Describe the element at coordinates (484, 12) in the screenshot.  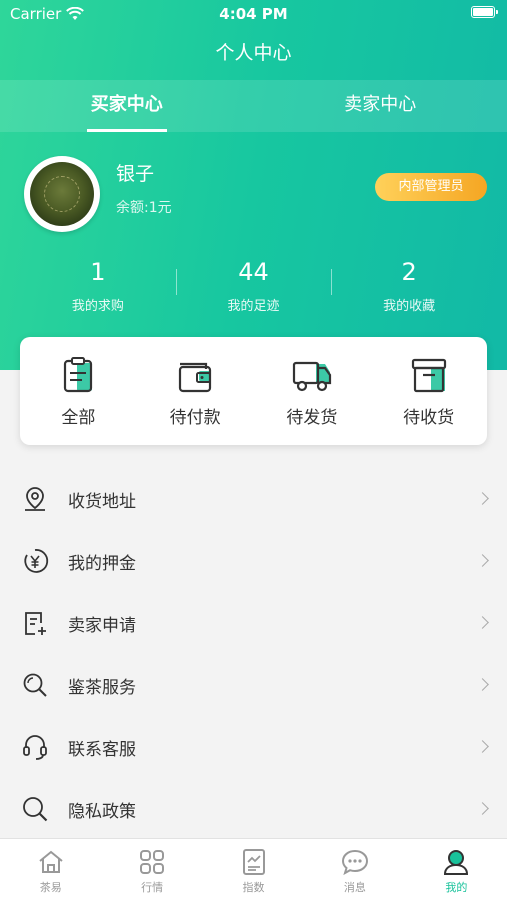
I see `battery-icon` at that location.